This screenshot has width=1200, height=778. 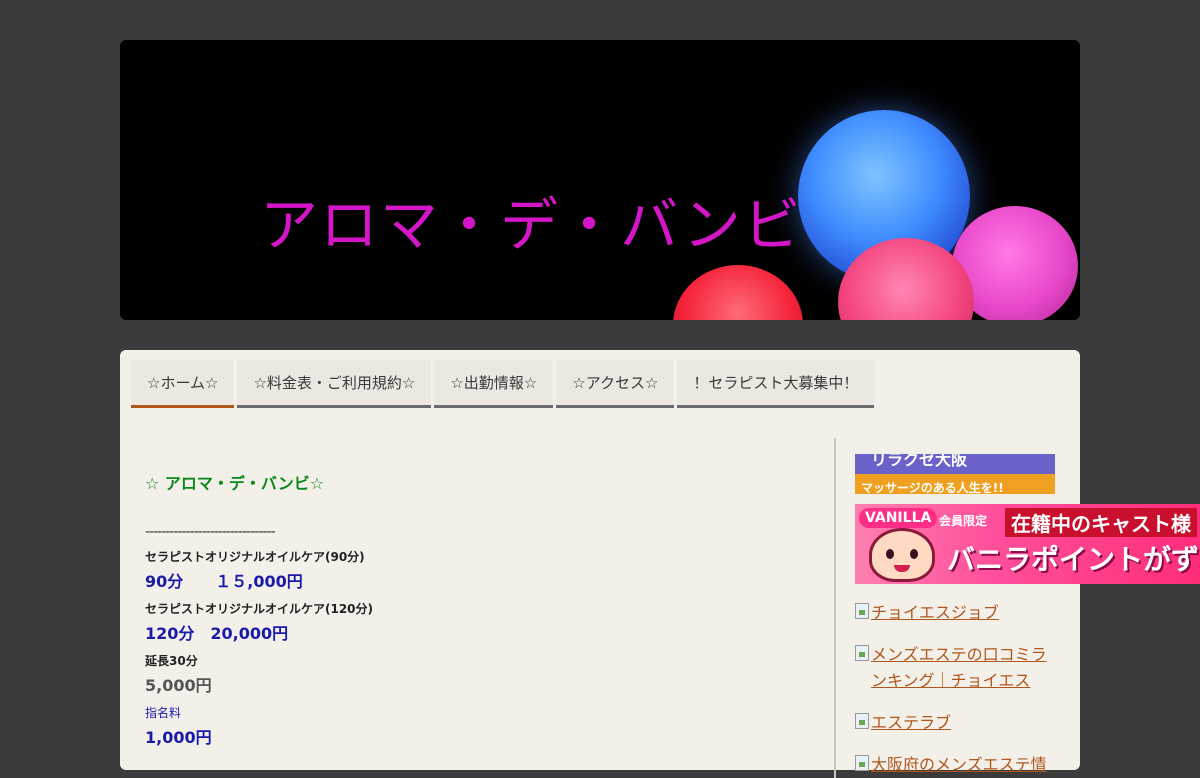 I want to click on main-heading: ☆ アロマ・デ・バンビ☆, so click(x=235, y=483).